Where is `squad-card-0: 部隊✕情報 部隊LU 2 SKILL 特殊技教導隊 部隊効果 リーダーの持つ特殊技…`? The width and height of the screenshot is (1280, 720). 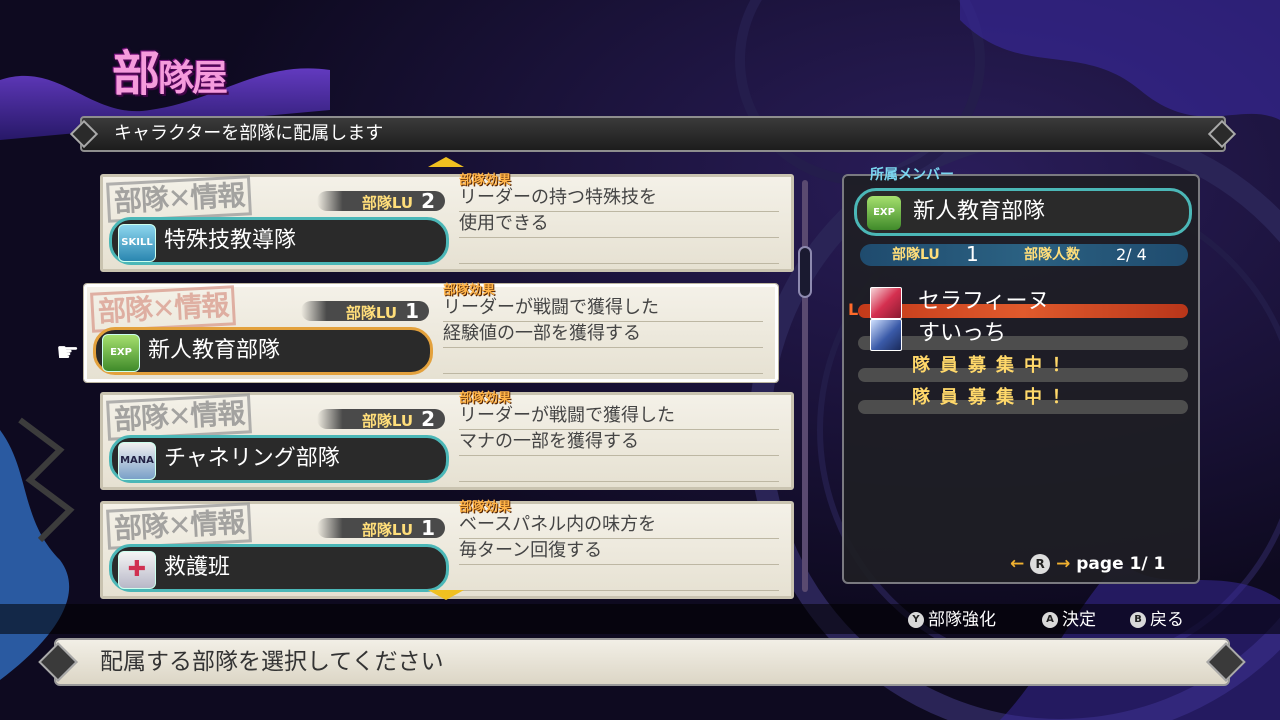
squad-card-0: 部隊✕情報 部隊LU 2 SKILL 特殊技教導隊 部隊効果 リーダーの持つ特殊技… is located at coordinates (447, 222).